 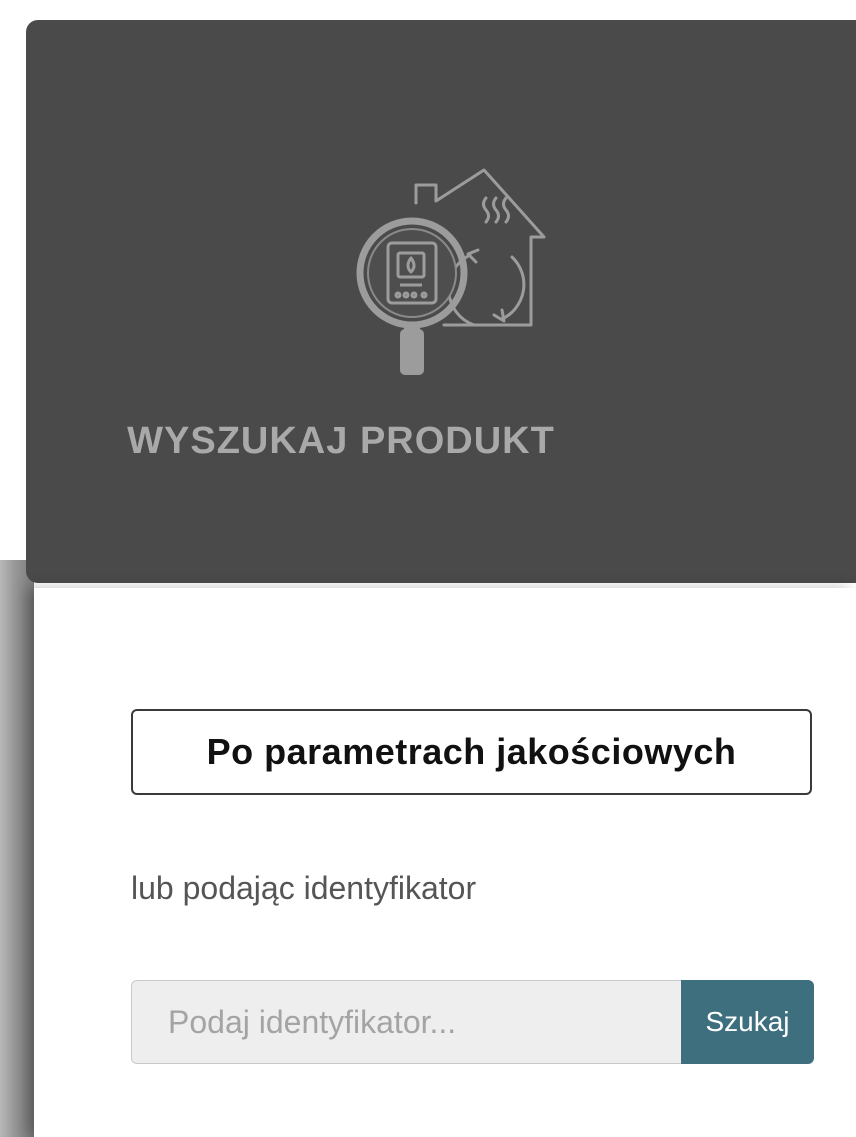 I want to click on search-button: Szukaj, so click(x=747, y=1022).